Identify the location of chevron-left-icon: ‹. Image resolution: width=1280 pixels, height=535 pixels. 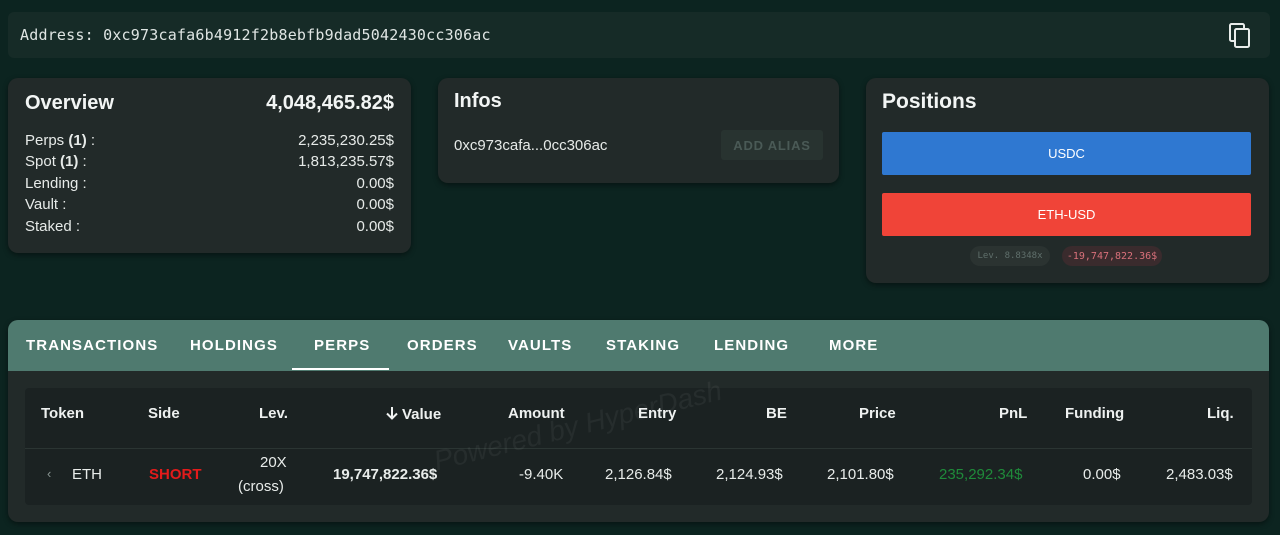
(49, 473).